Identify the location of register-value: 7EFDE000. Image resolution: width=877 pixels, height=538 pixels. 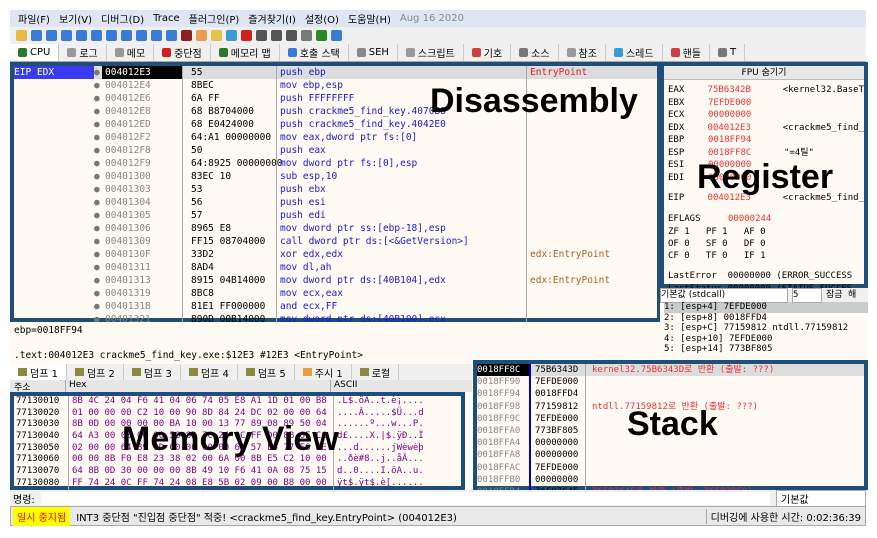
(742, 103).